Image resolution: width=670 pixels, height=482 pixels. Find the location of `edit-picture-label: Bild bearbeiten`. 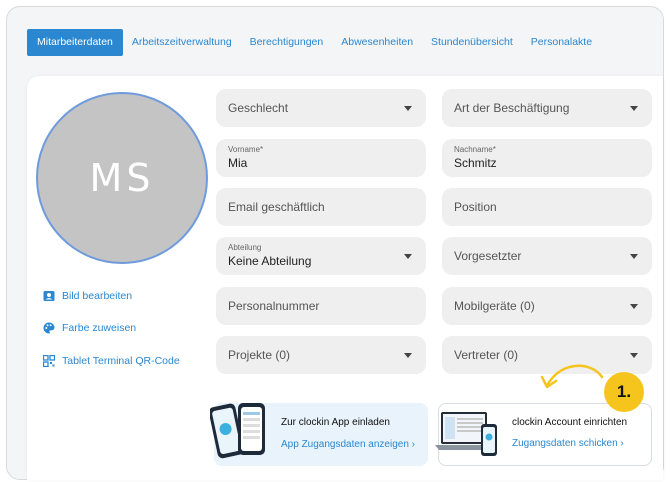

edit-picture-label: Bild bearbeiten is located at coordinates (97, 296).